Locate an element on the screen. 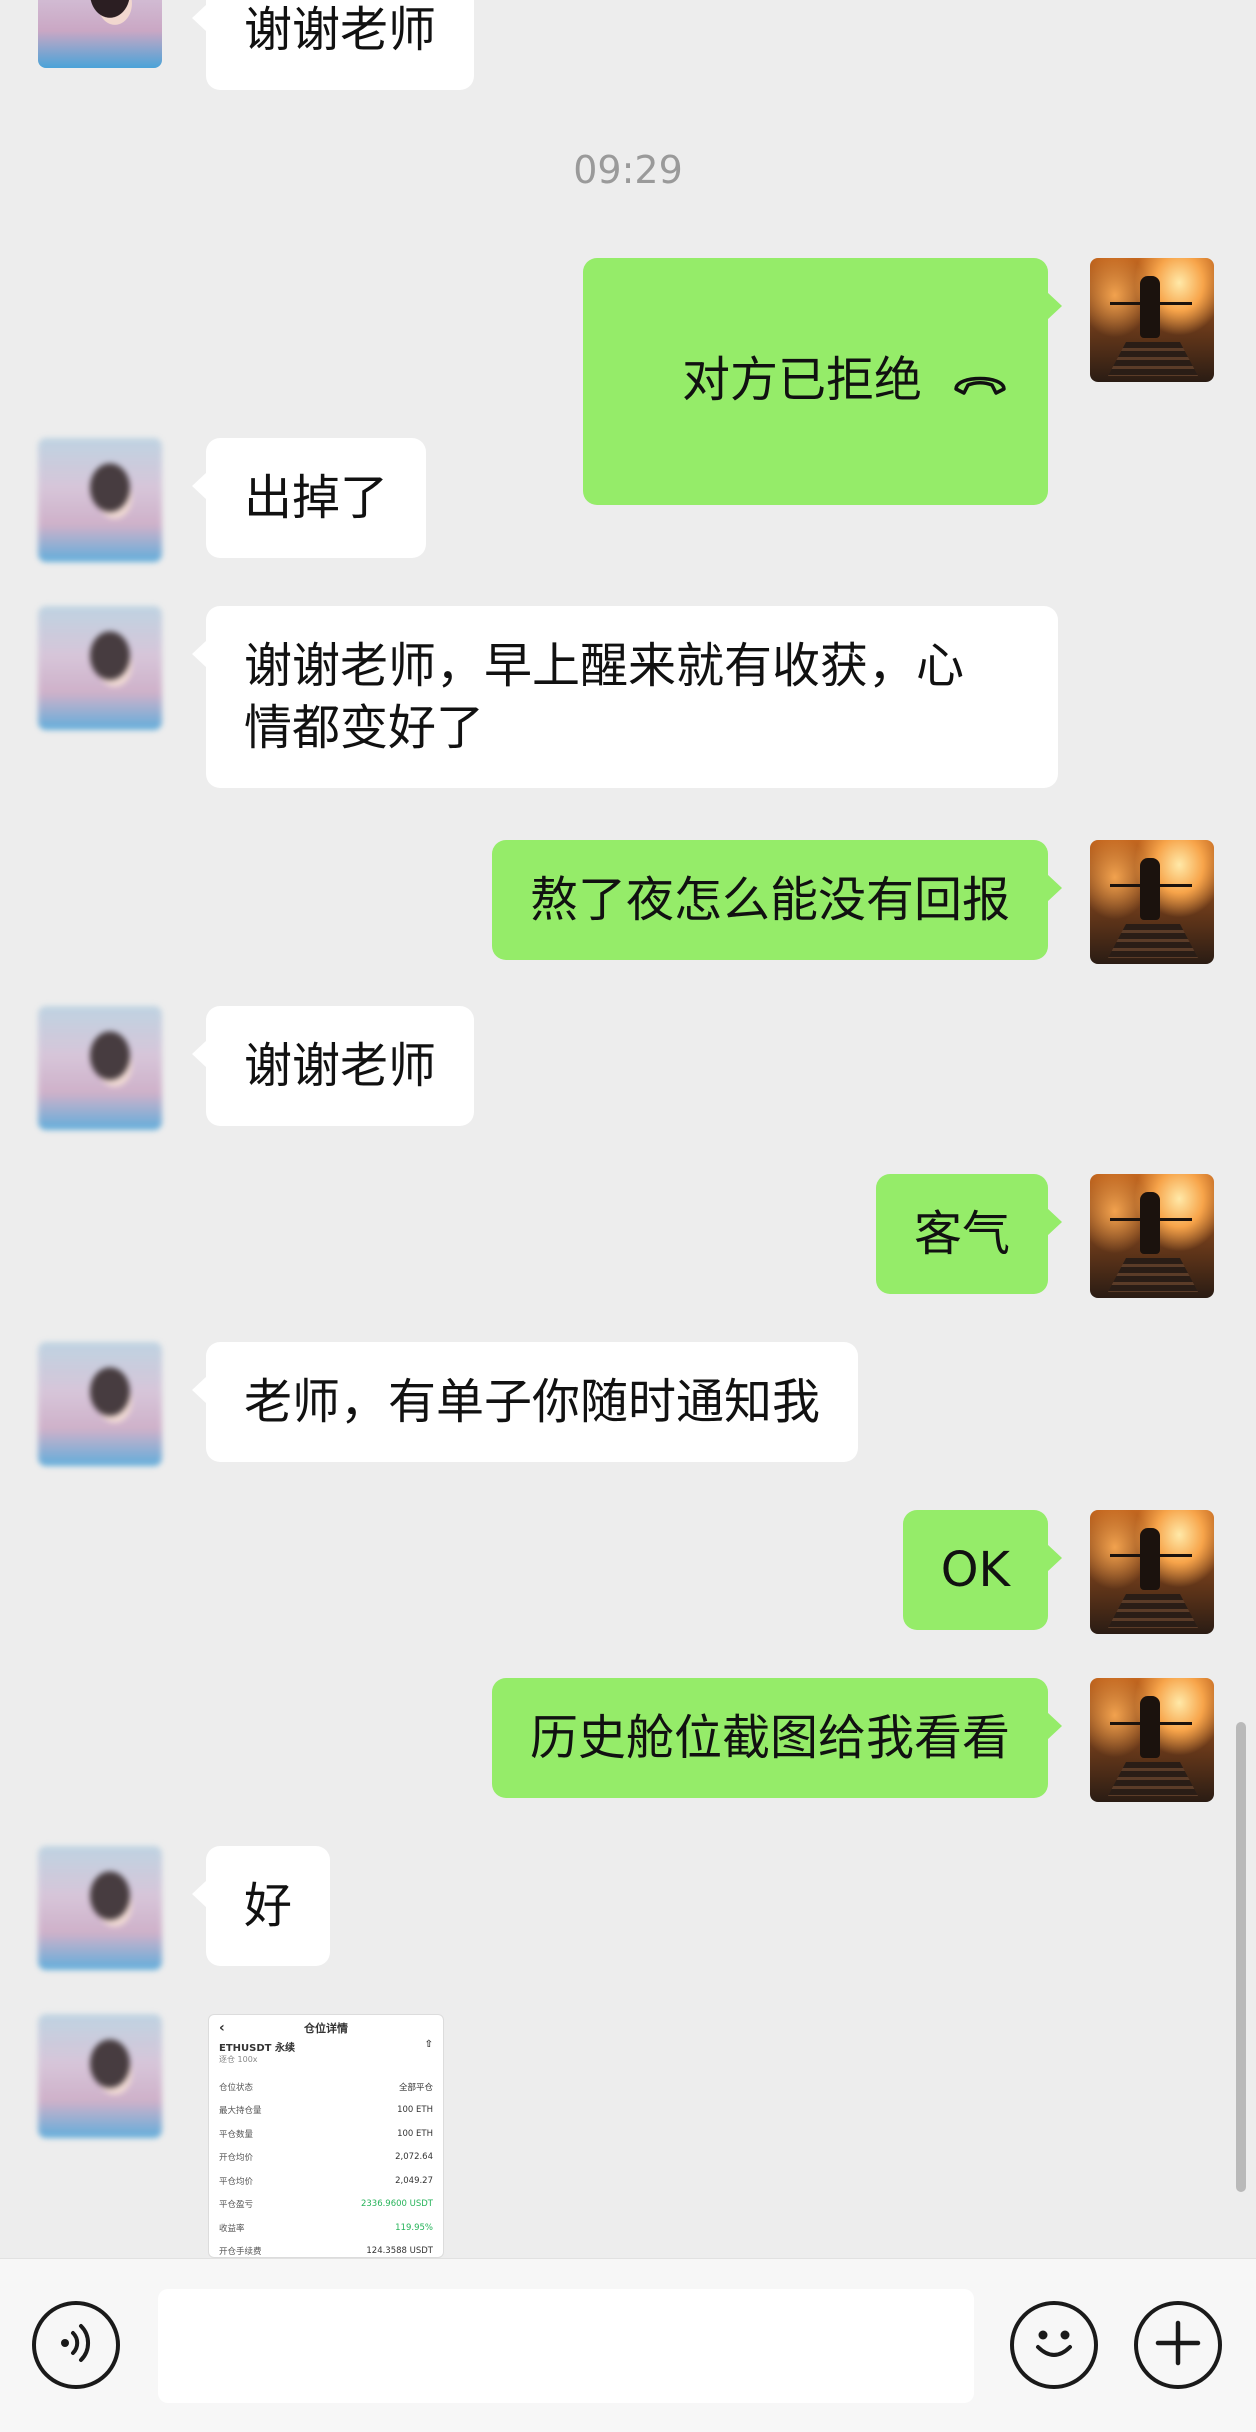 The image size is (1256, 2432). call-record-bubble: 对方已拒绝 is located at coordinates (822, 381).